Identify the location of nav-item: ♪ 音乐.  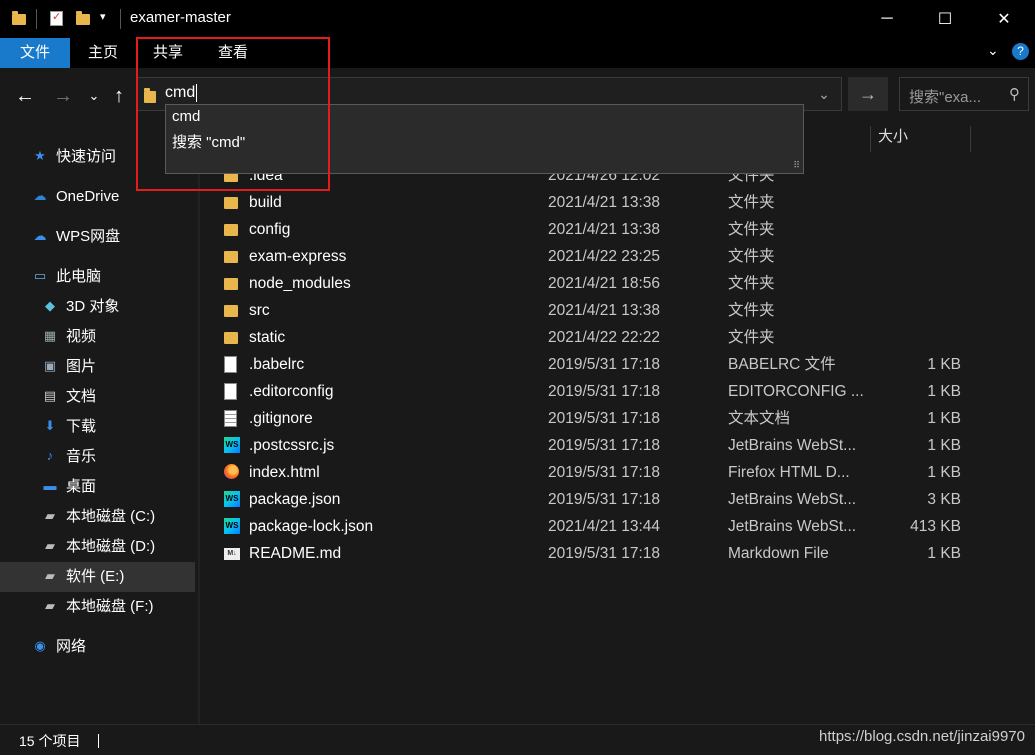
(69, 457).